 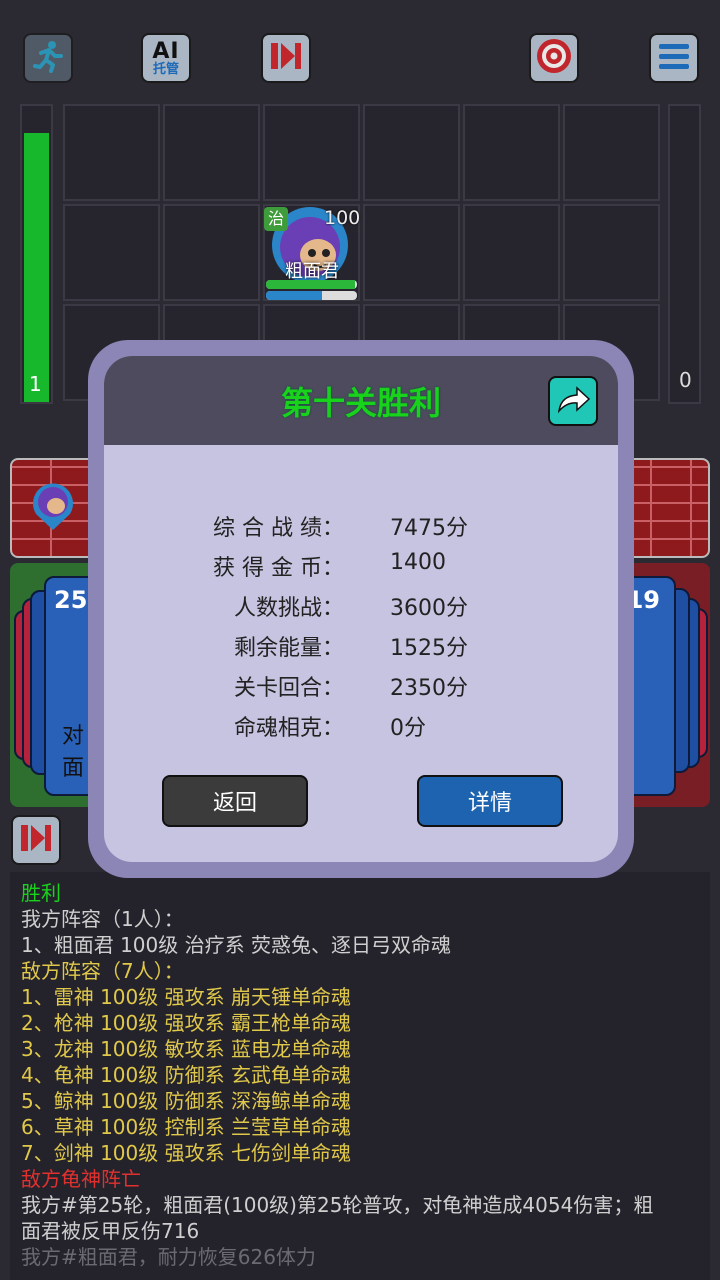 What do you see at coordinates (71, 600) in the screenshot?
I see `left-deck-count: 25` at bounding box center [71, 600].